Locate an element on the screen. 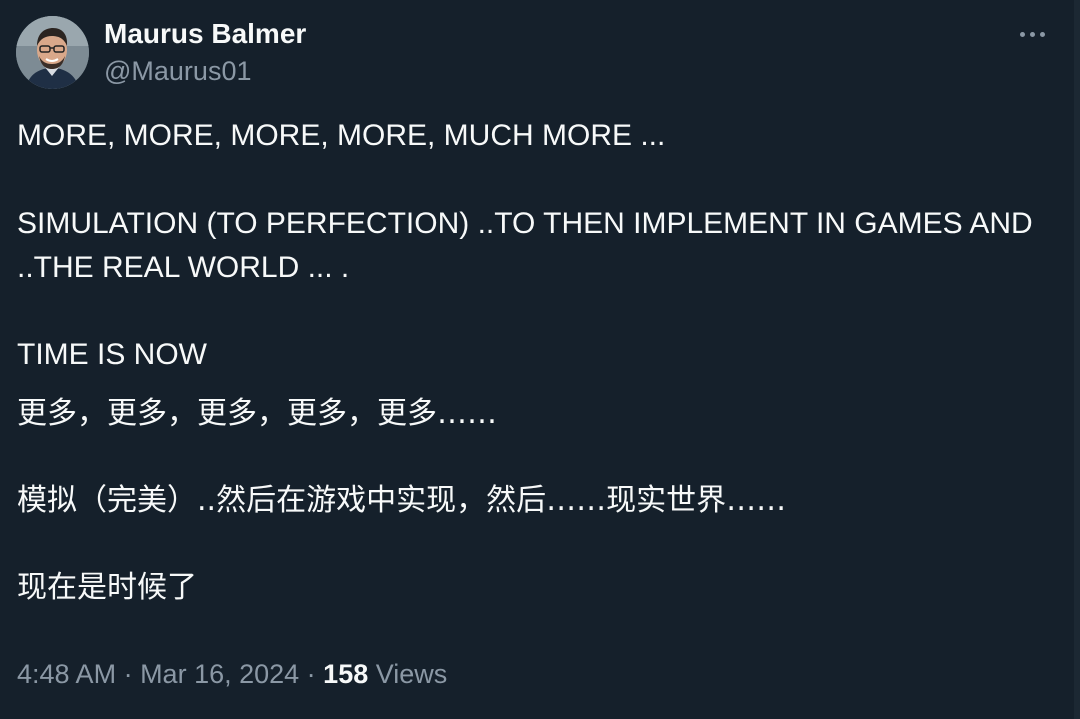 Image resolution: width=1080 pixels, height=719 pixels. tweet-timestamp-date: Mar 16, 2024 is located at coordinates (219, 674).